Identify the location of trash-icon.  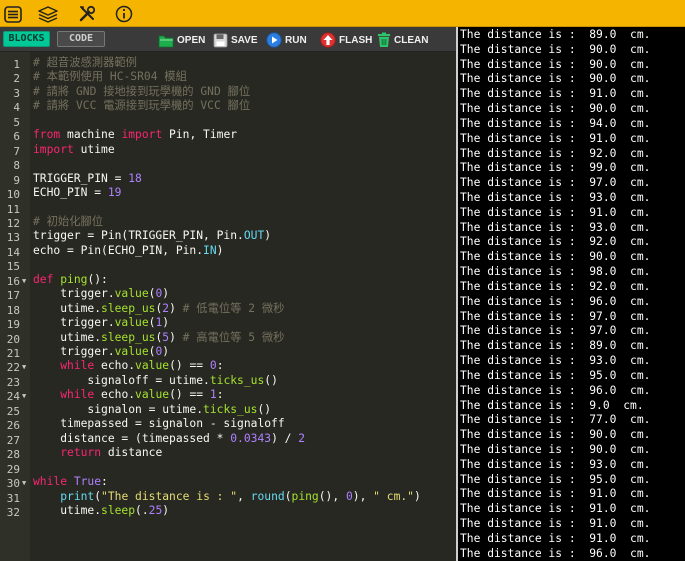
(384, 39).